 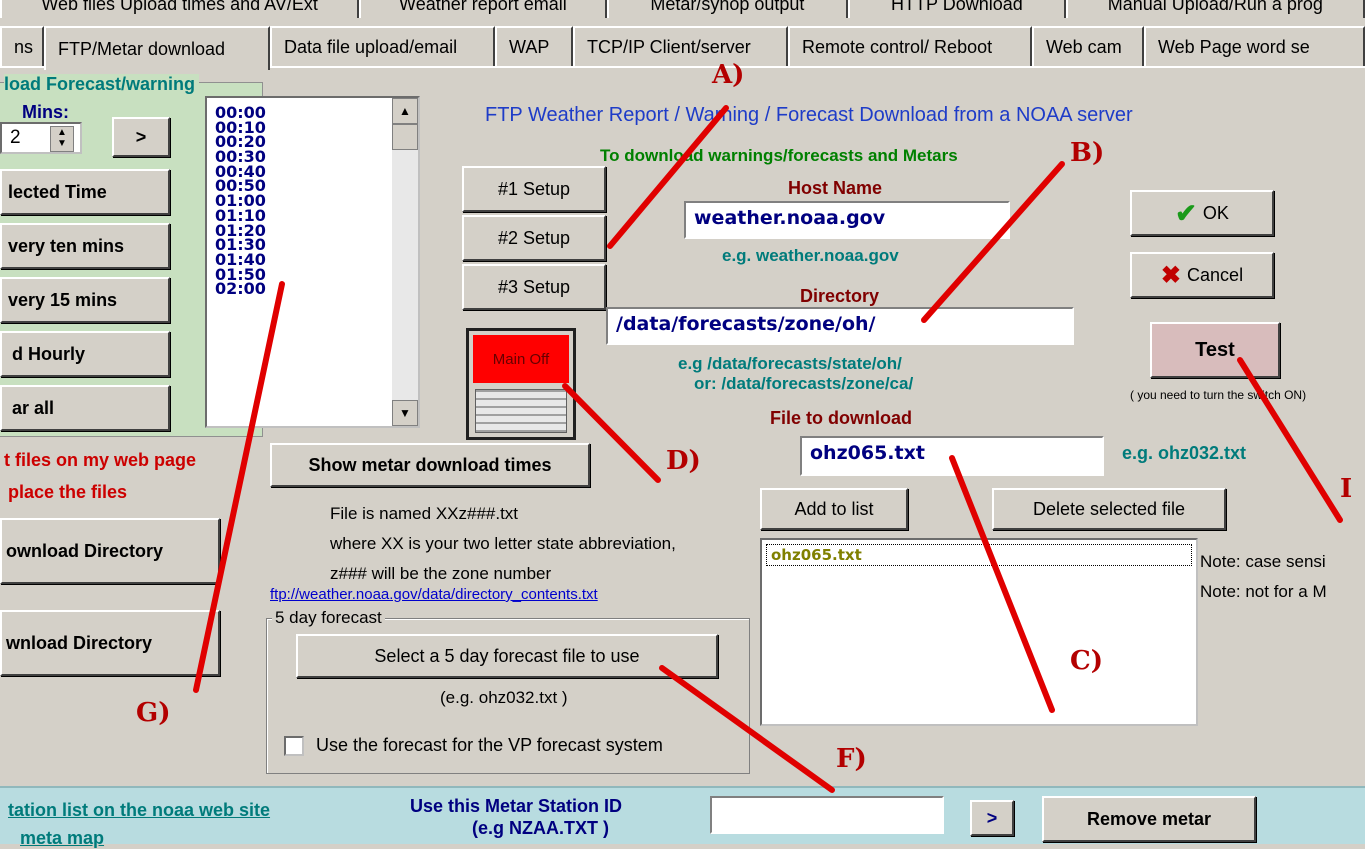 I want to click on directory-example-1: e.g /data/forecasts/state/oh/, so click(x=790, y=363).